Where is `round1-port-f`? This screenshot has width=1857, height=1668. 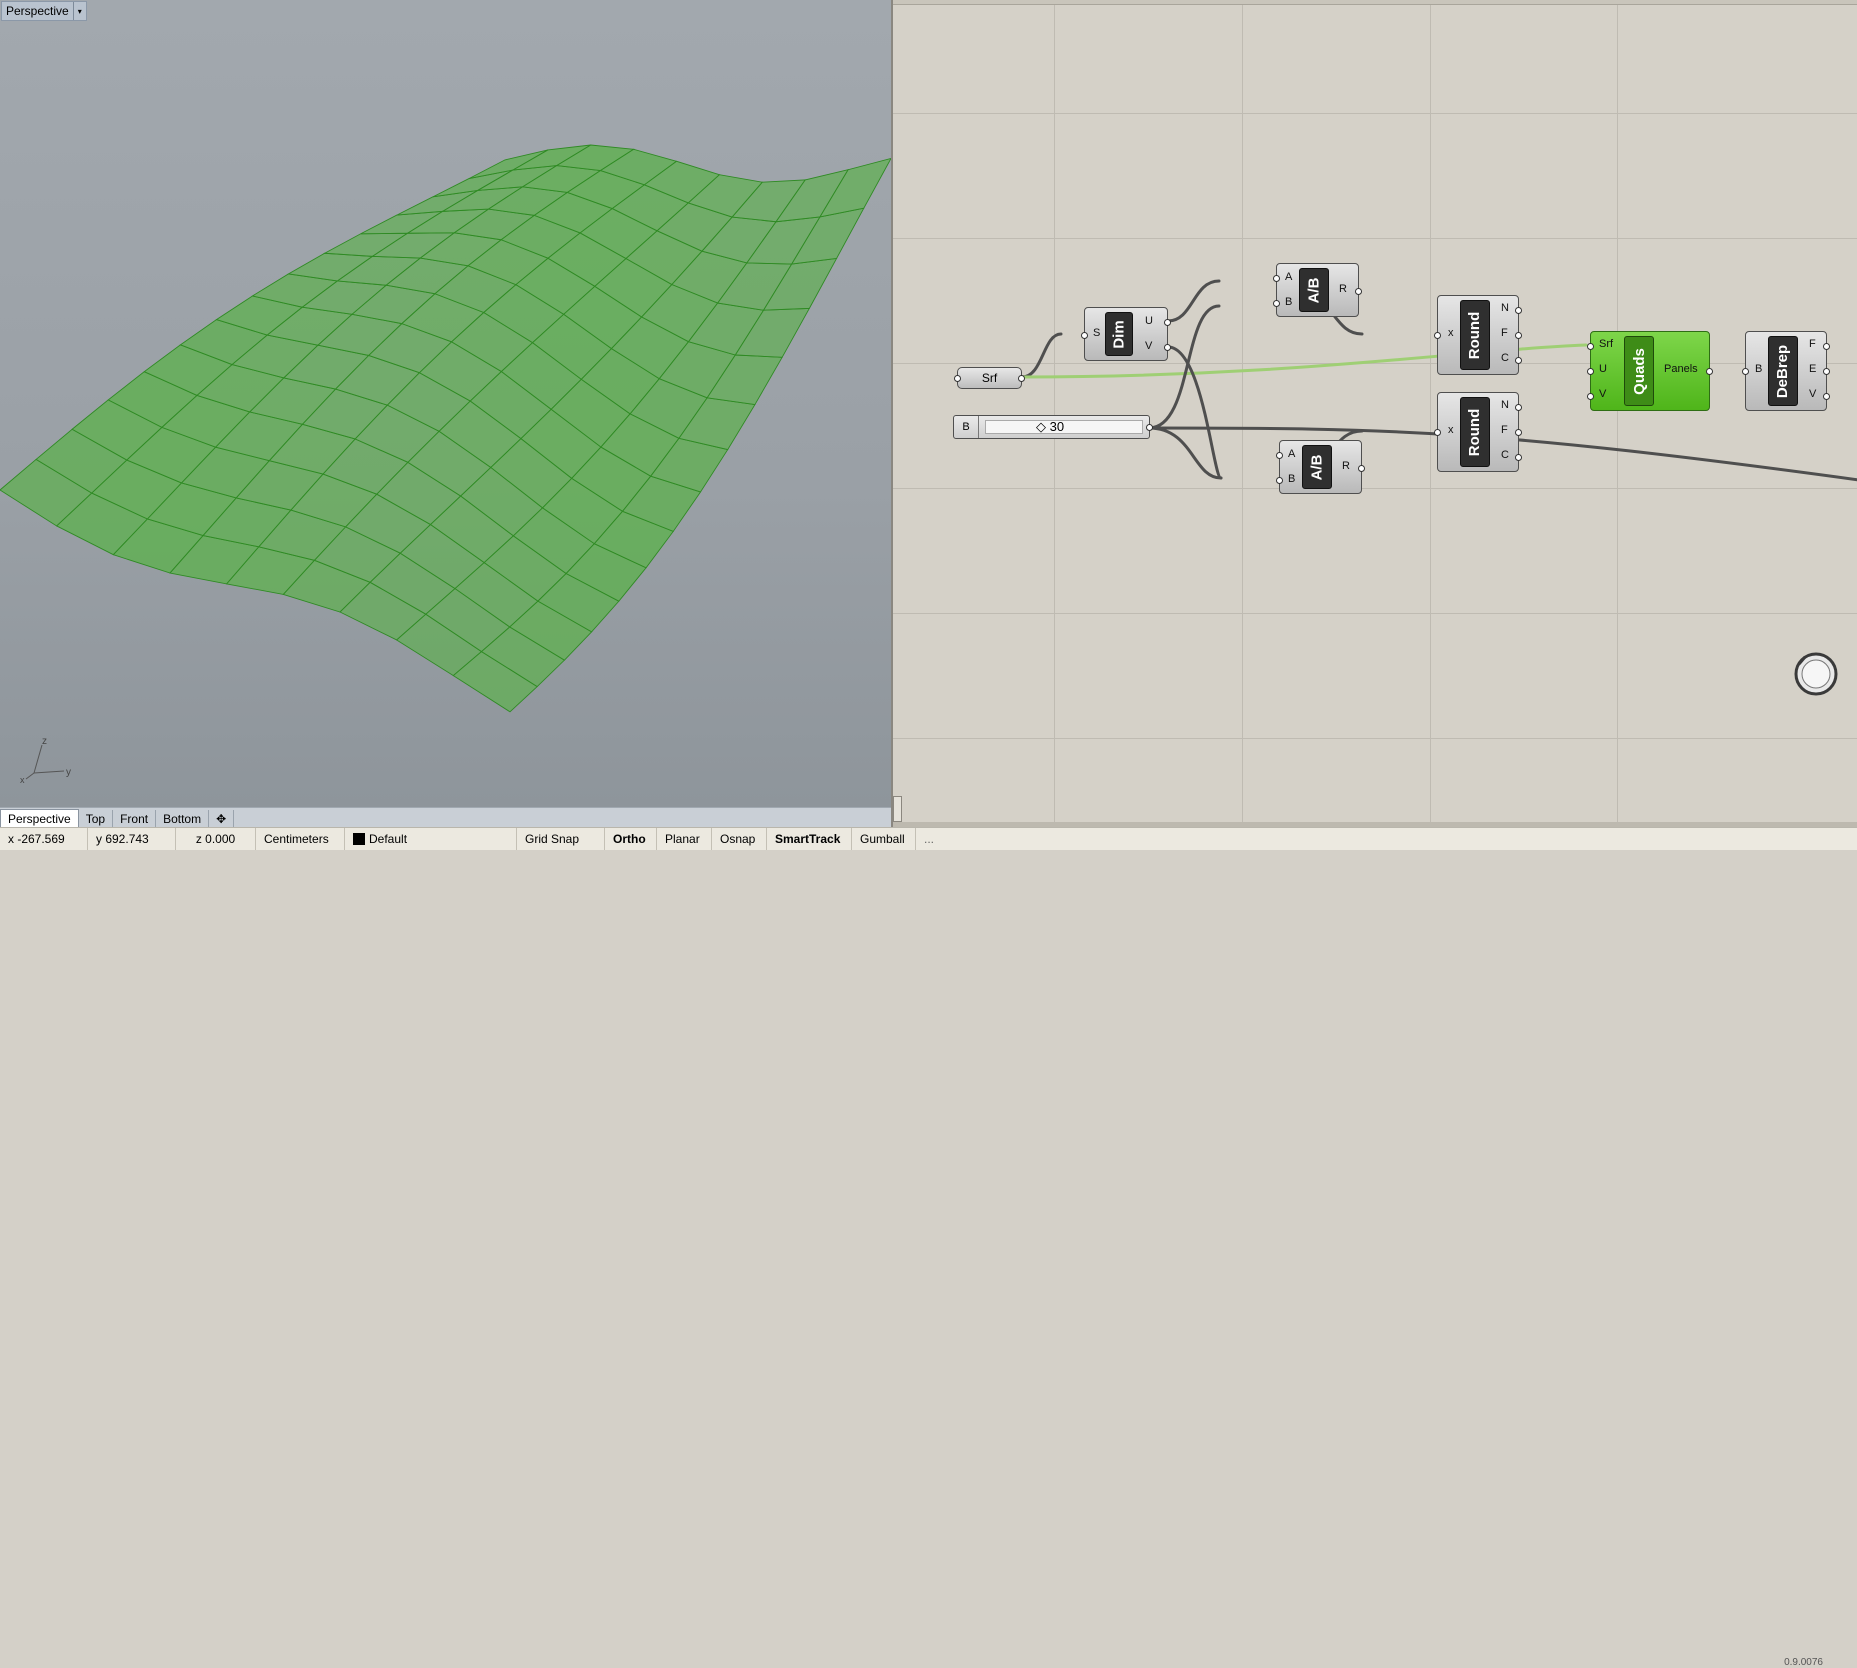
round1-port-f is located at coordinates (1518, 335).